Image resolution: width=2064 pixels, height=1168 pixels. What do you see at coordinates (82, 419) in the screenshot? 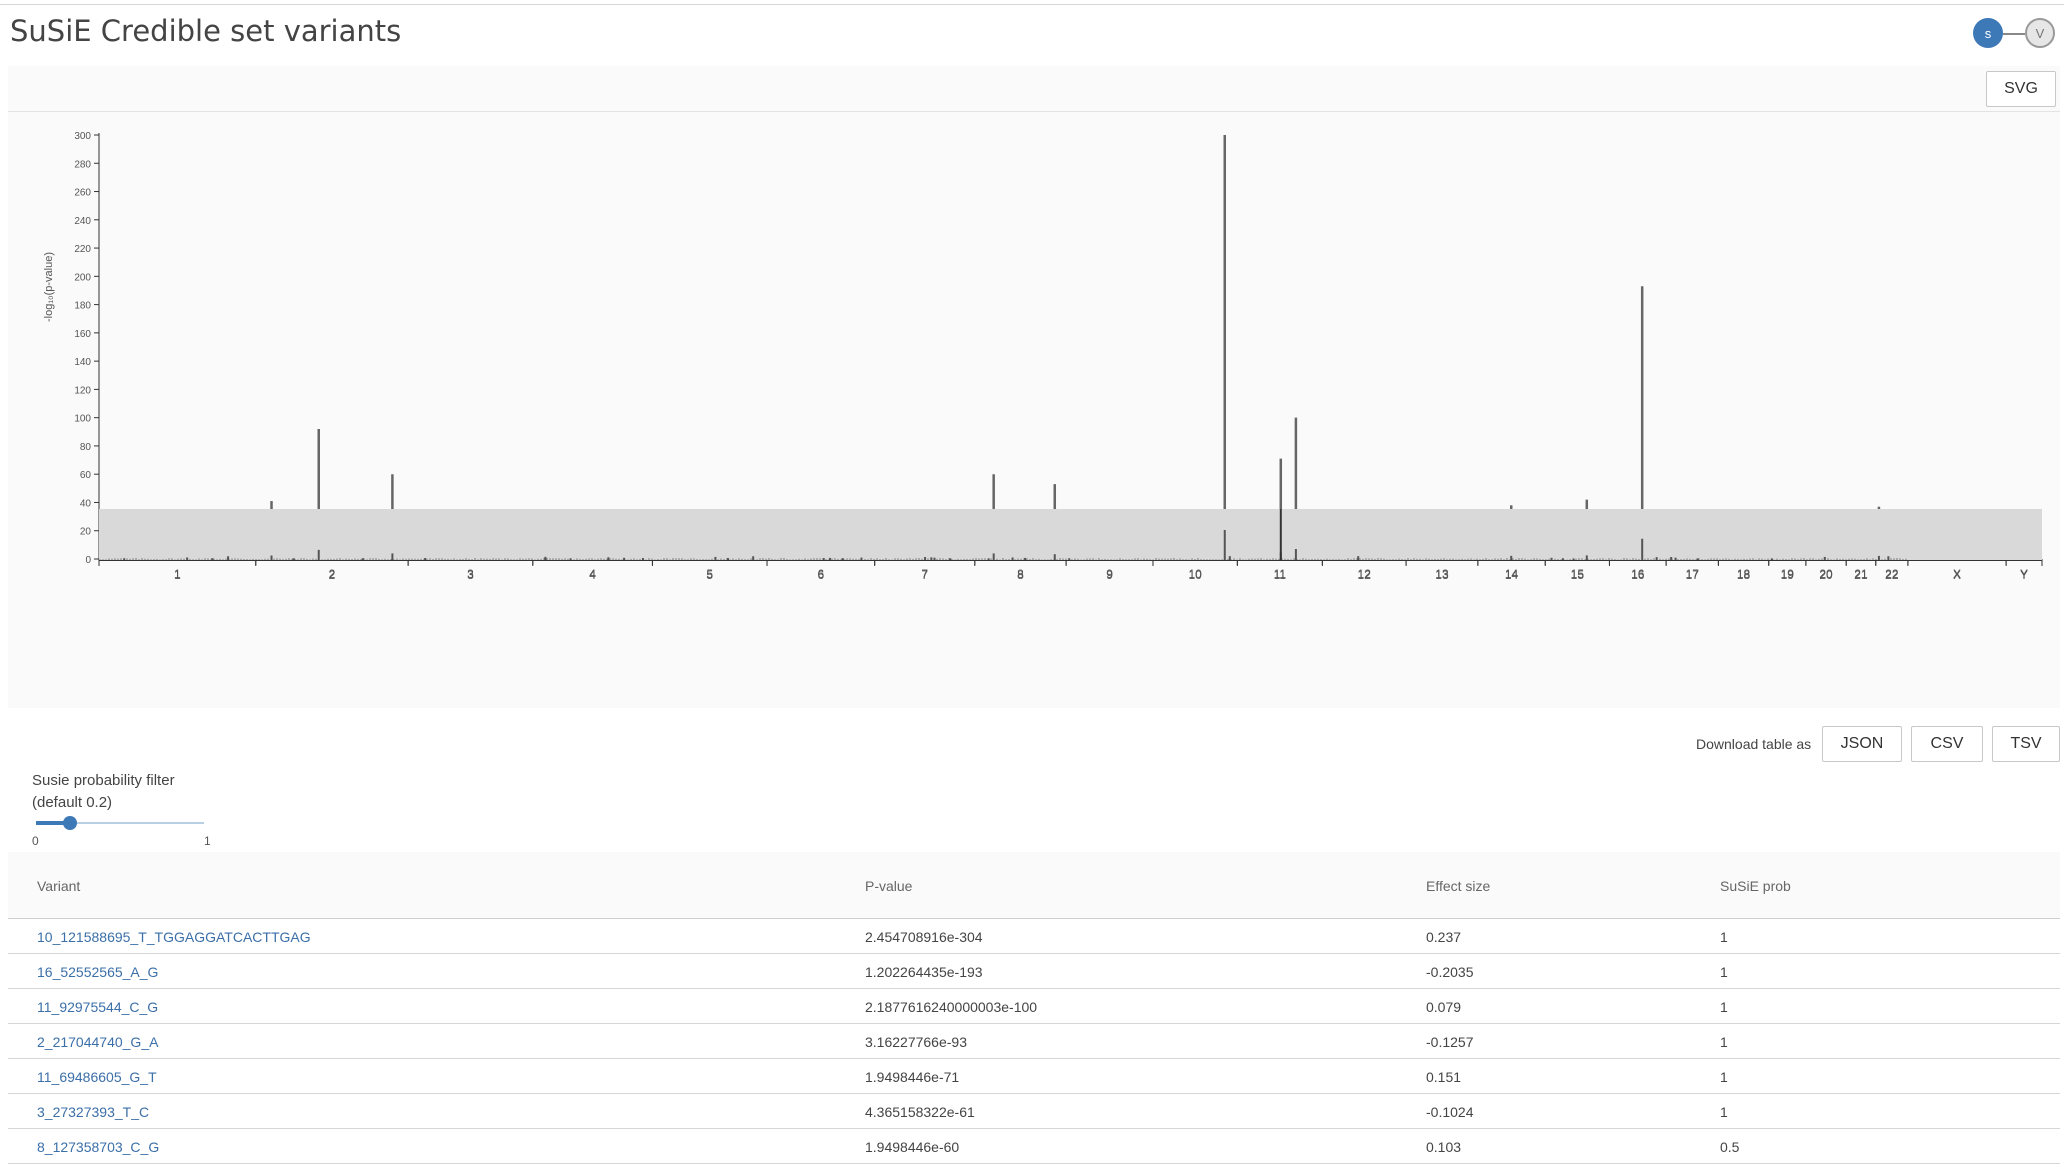
I see `y-tick-label: 100` at bounding box center [82, 419].